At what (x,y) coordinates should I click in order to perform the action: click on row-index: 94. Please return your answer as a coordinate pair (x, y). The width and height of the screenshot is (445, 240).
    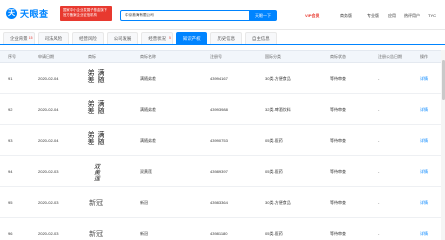
    Looking at the image, I should click on (10, 171).